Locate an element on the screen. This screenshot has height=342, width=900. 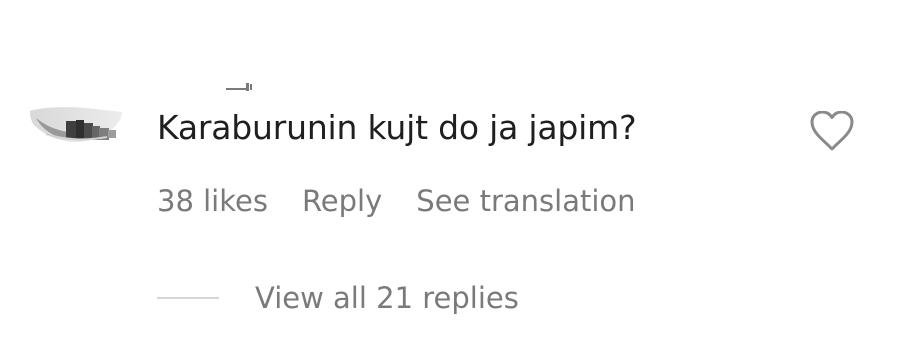
view-replies-row: View all 21 replies is located at coordinates (338, 298).